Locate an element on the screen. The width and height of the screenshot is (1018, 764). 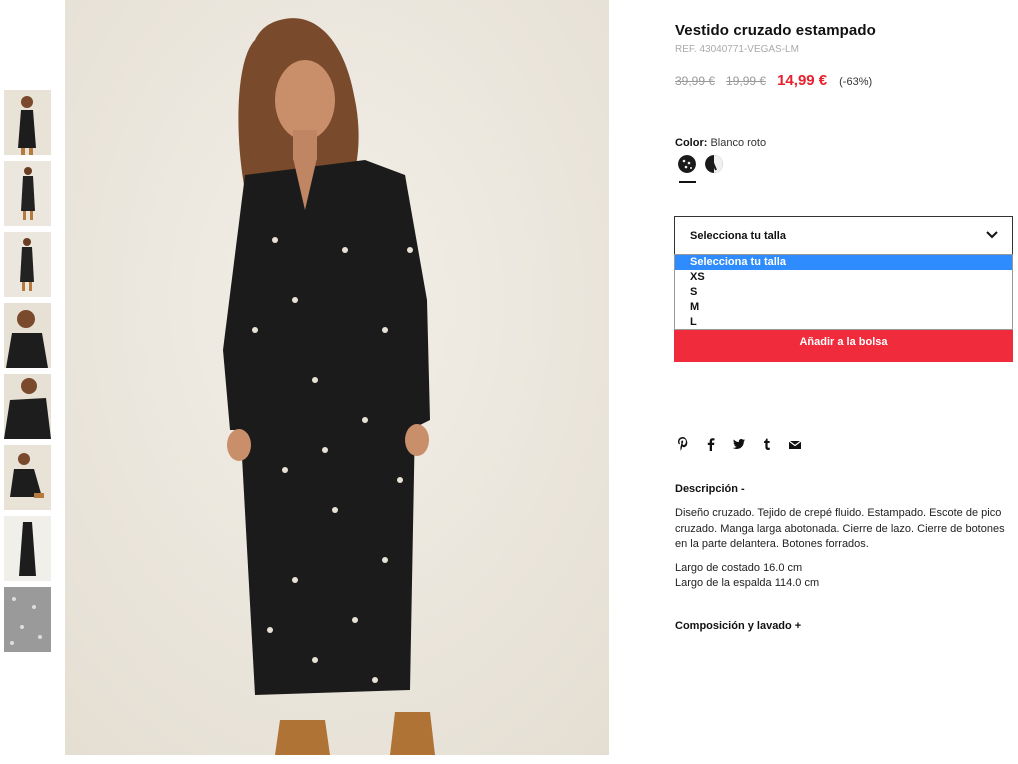
size-dropdown-list: Selecciona tu talla XS S M L is located at coordinates (843, 292).